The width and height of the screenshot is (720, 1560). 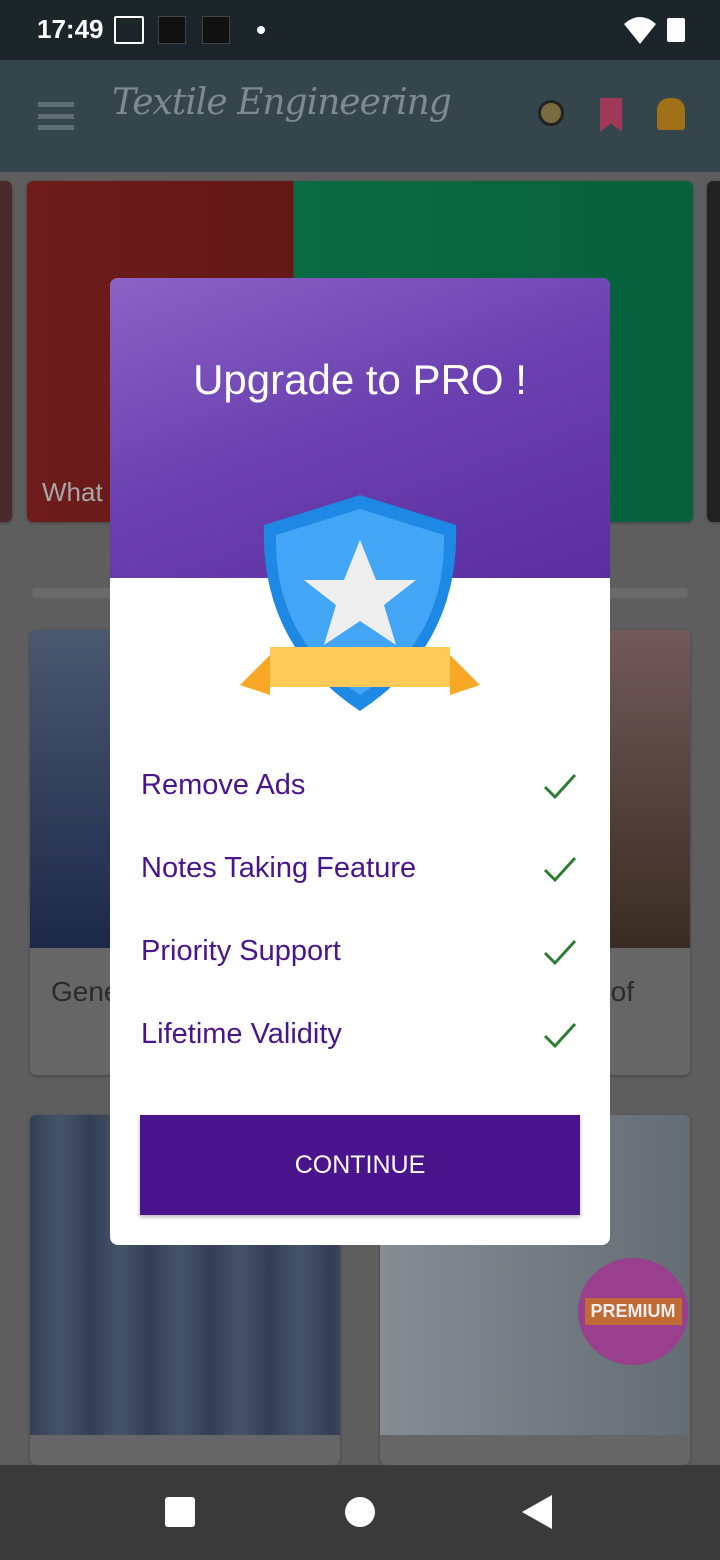 I want to click on continue-button: CONTINUE, so click(x=360, y=1165).